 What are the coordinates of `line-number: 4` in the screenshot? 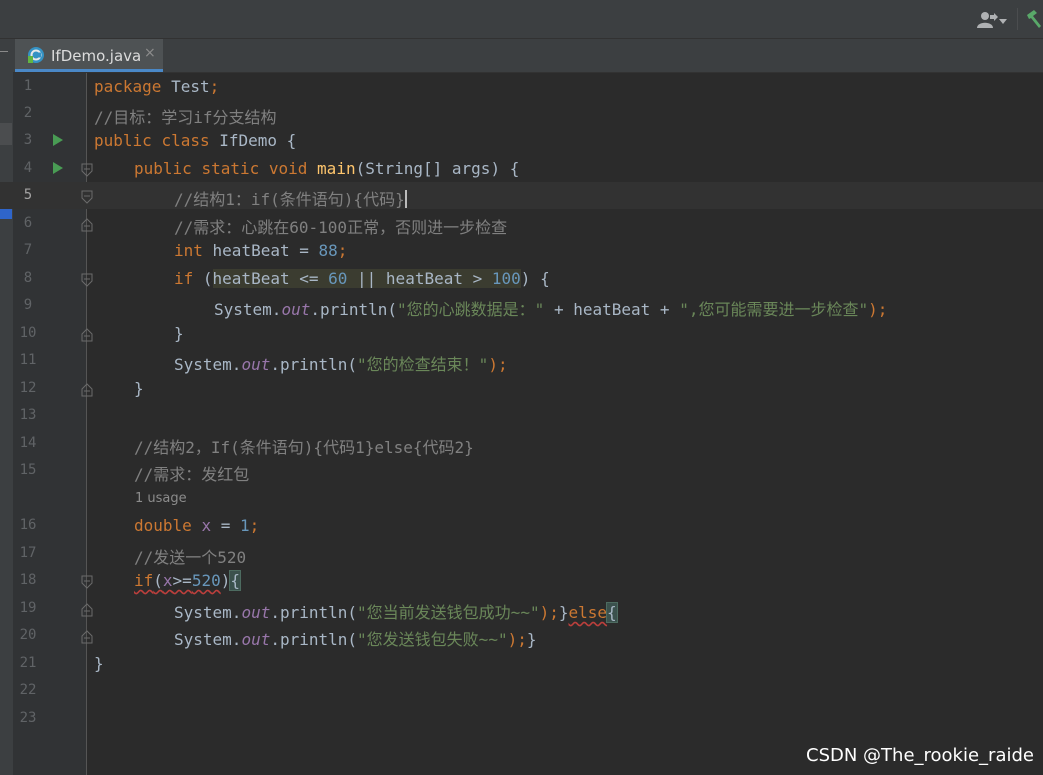 It's located at (28, 168).